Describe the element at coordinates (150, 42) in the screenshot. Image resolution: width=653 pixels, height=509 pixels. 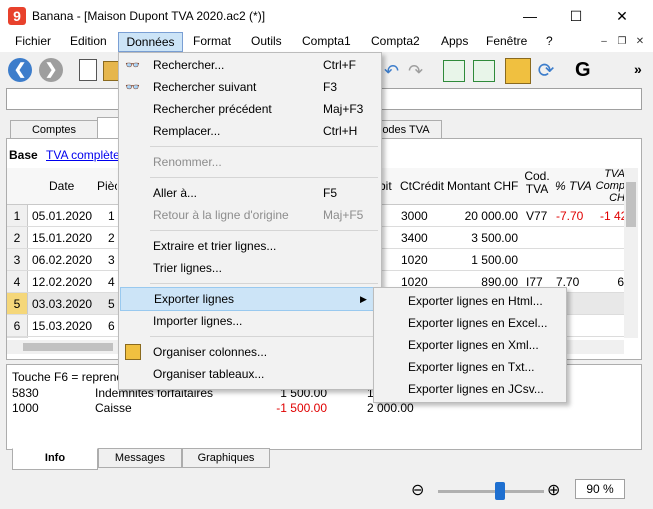
I see `menu-donnees: Données` at that location.